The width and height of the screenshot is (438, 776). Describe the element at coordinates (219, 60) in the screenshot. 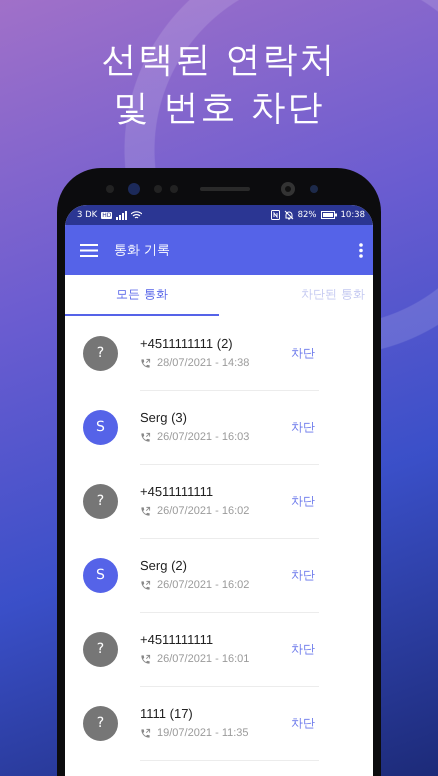

I see `headline-text: 선택된 연락처` at that location.